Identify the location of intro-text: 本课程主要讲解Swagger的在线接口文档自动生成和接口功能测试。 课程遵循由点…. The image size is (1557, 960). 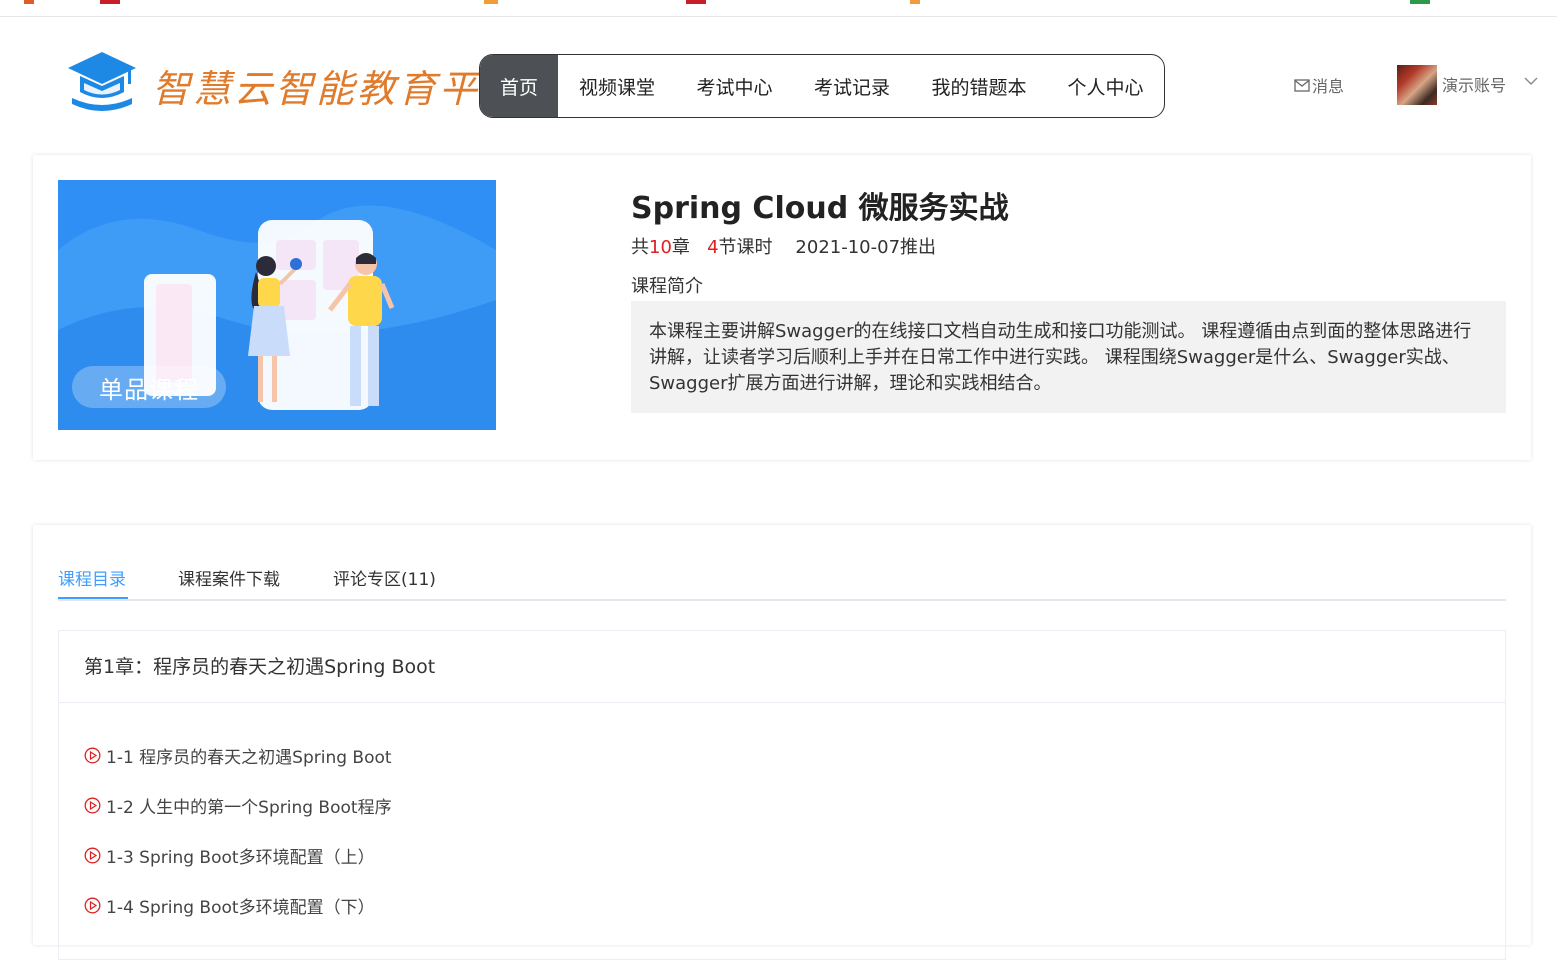
(1068, 357).